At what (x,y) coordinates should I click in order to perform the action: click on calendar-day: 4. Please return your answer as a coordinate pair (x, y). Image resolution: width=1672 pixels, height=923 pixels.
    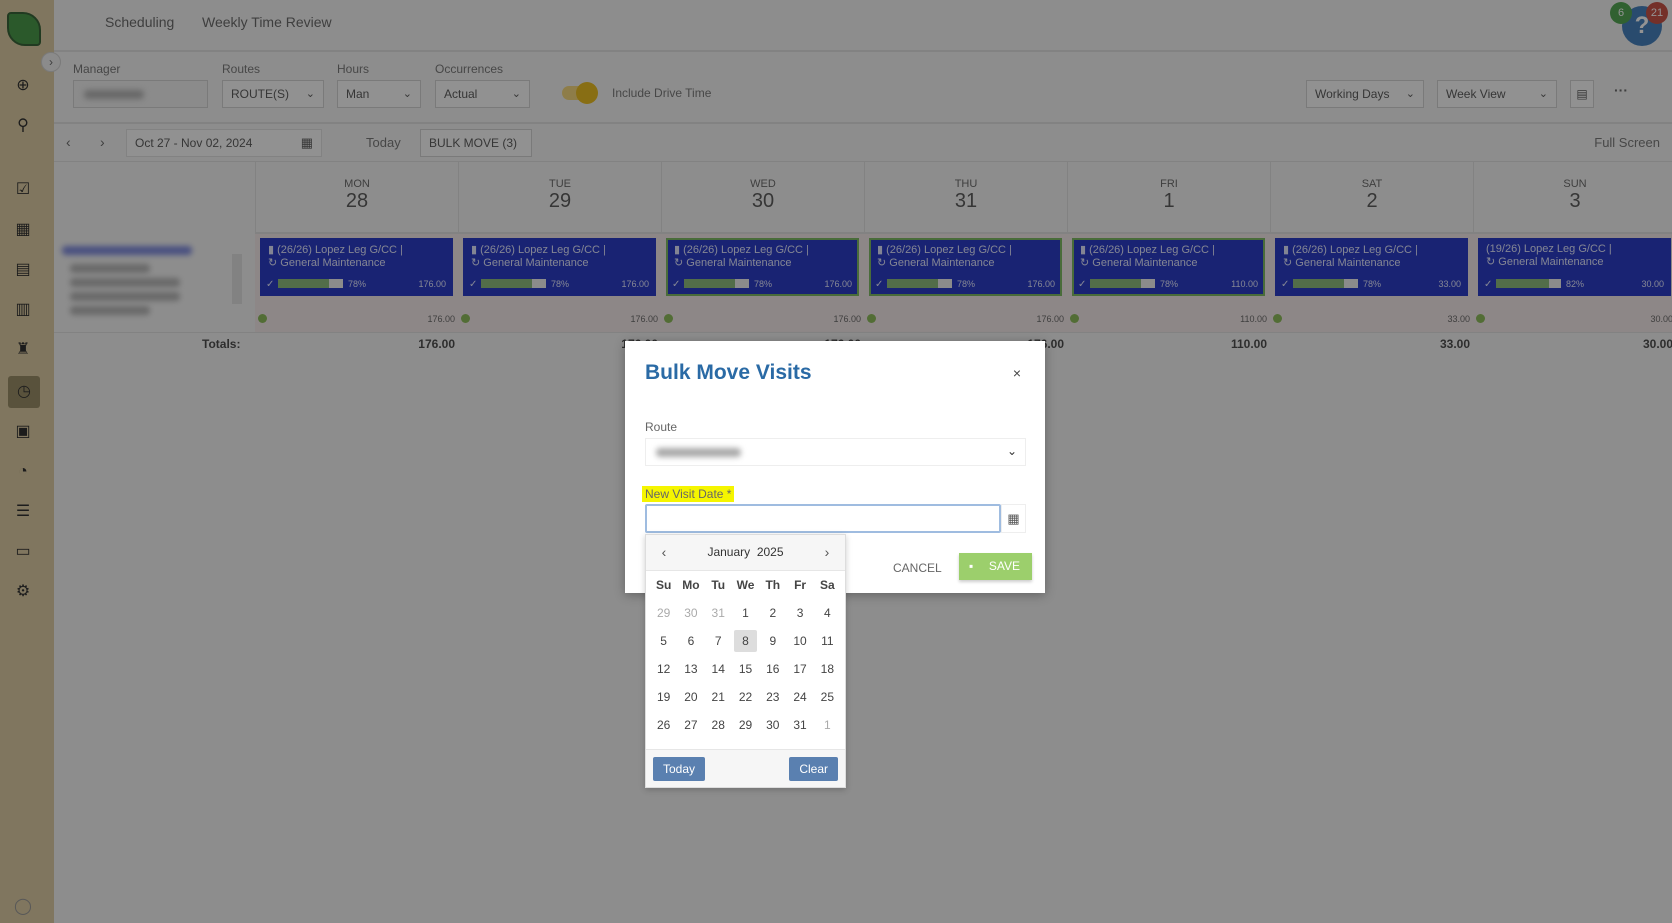
    Looking at the image, I should click on (827, 613).